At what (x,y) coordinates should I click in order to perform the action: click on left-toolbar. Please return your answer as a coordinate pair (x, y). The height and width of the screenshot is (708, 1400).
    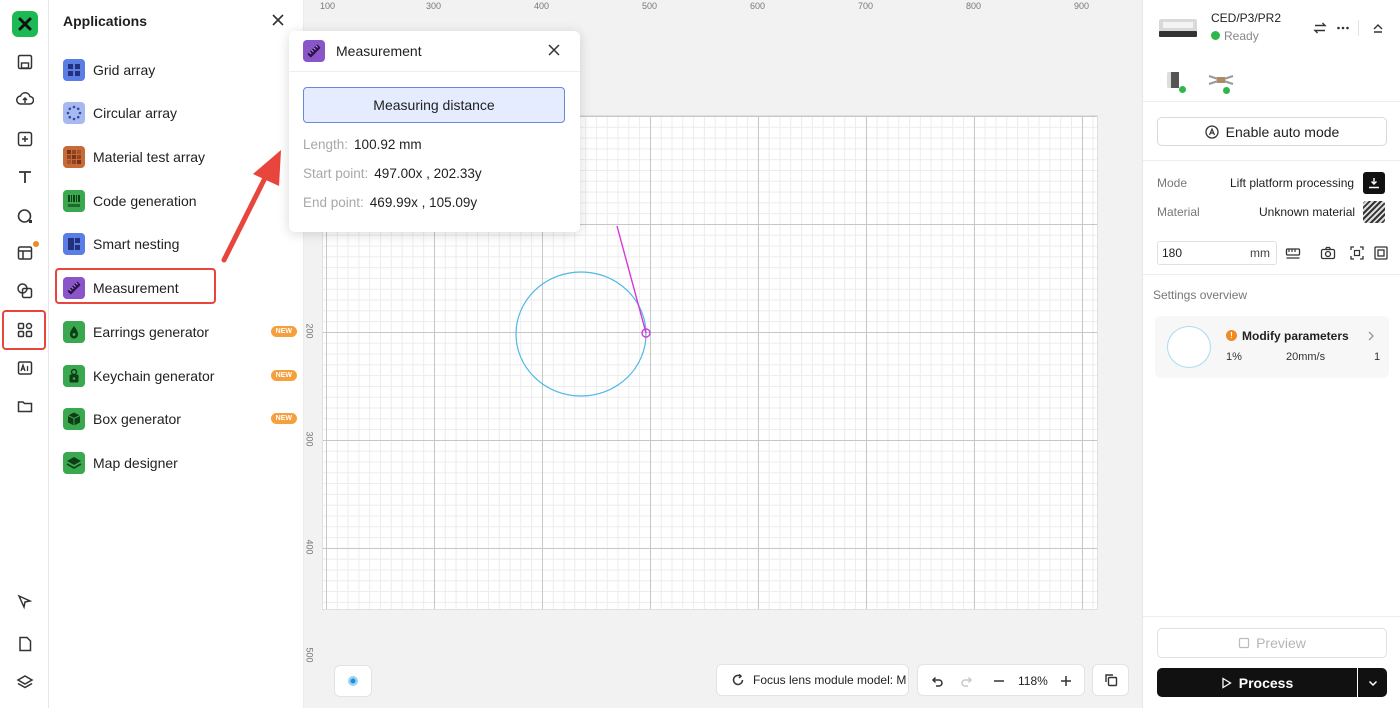
    Looking at the image, I should click on (24, 354).